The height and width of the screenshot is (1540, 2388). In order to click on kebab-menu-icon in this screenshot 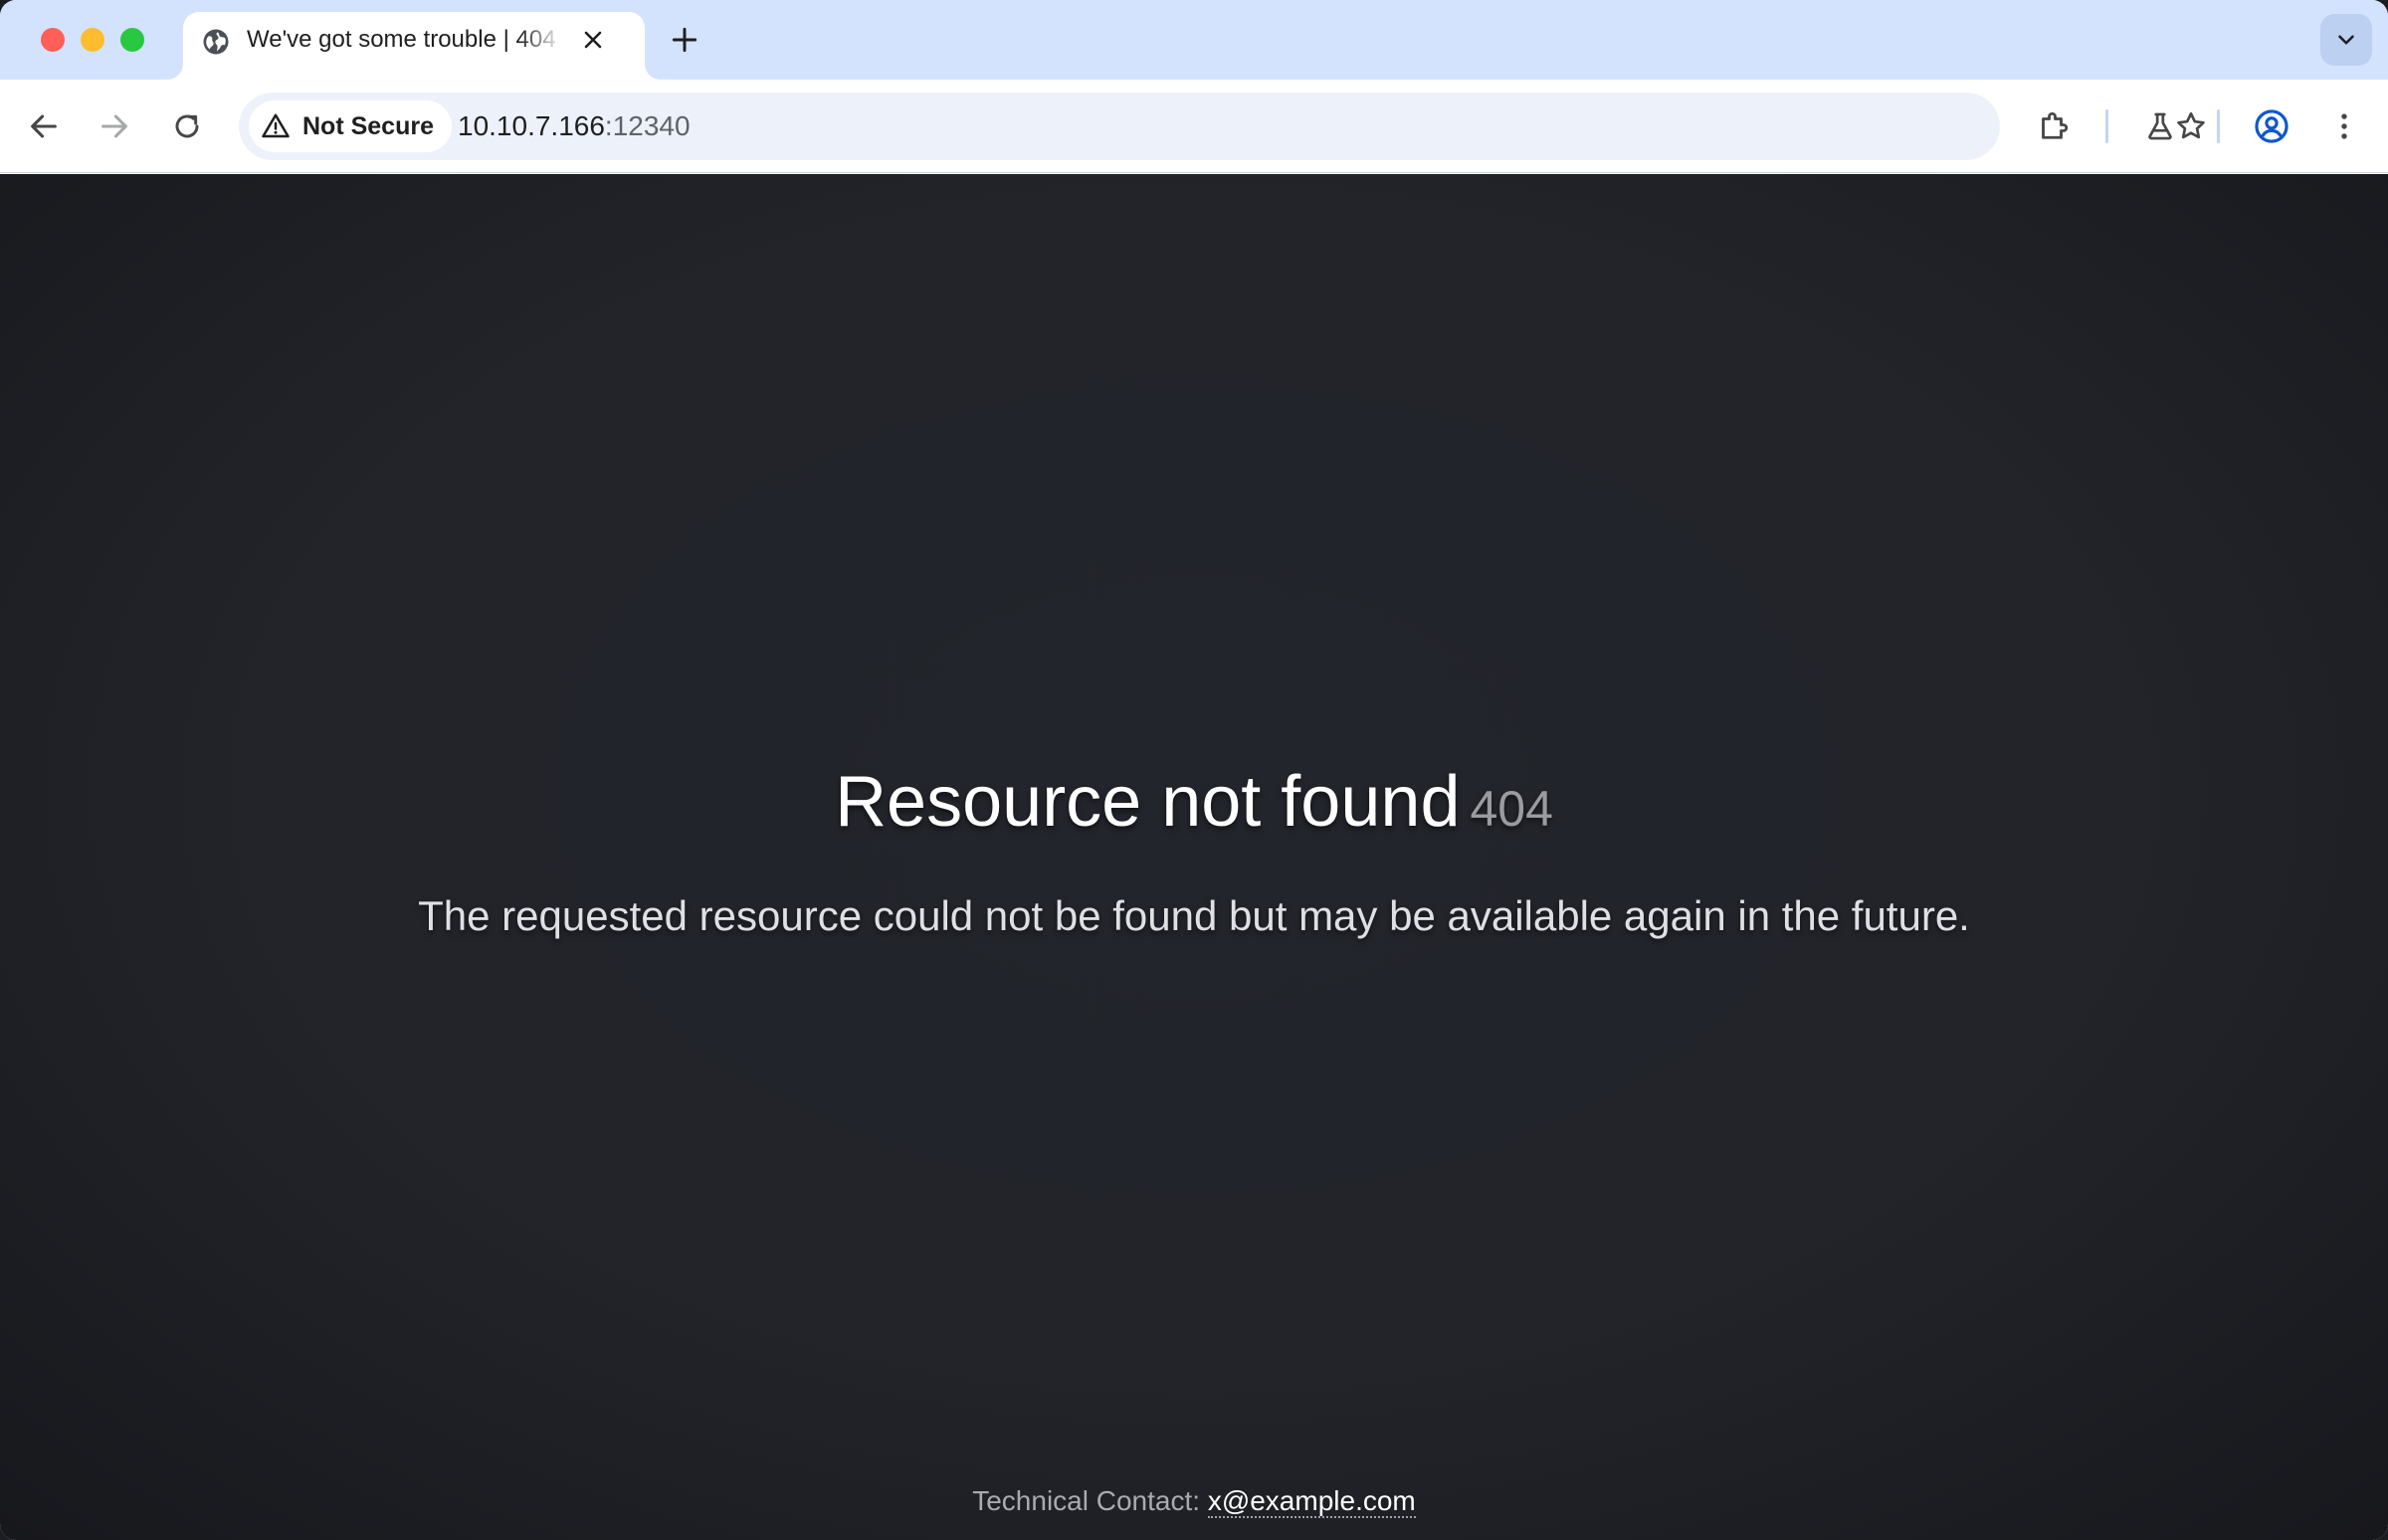, I will do `click(2344, 126)`.